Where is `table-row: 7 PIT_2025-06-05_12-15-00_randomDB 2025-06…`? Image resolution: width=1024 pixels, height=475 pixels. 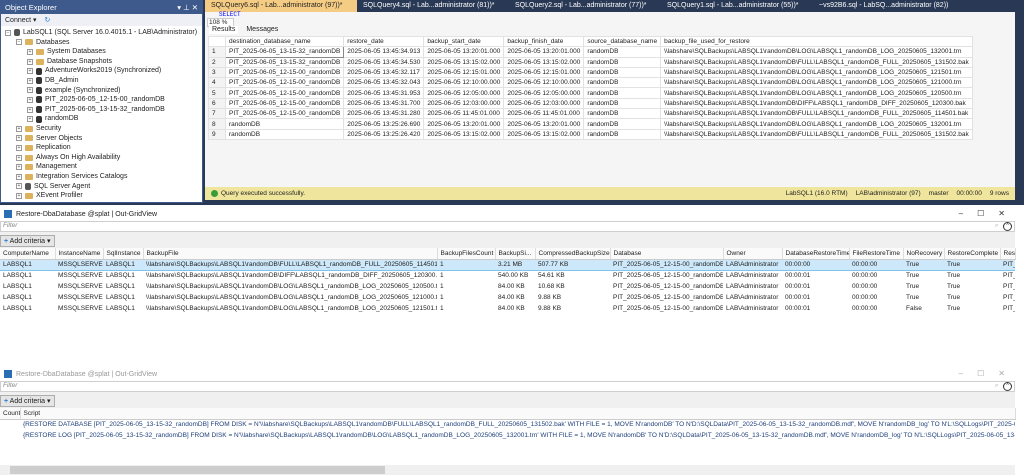
table-row: 7 PIT_2025-06-05_12-15-00_randomDB 2025-06… is located at coordinates (590, 114).